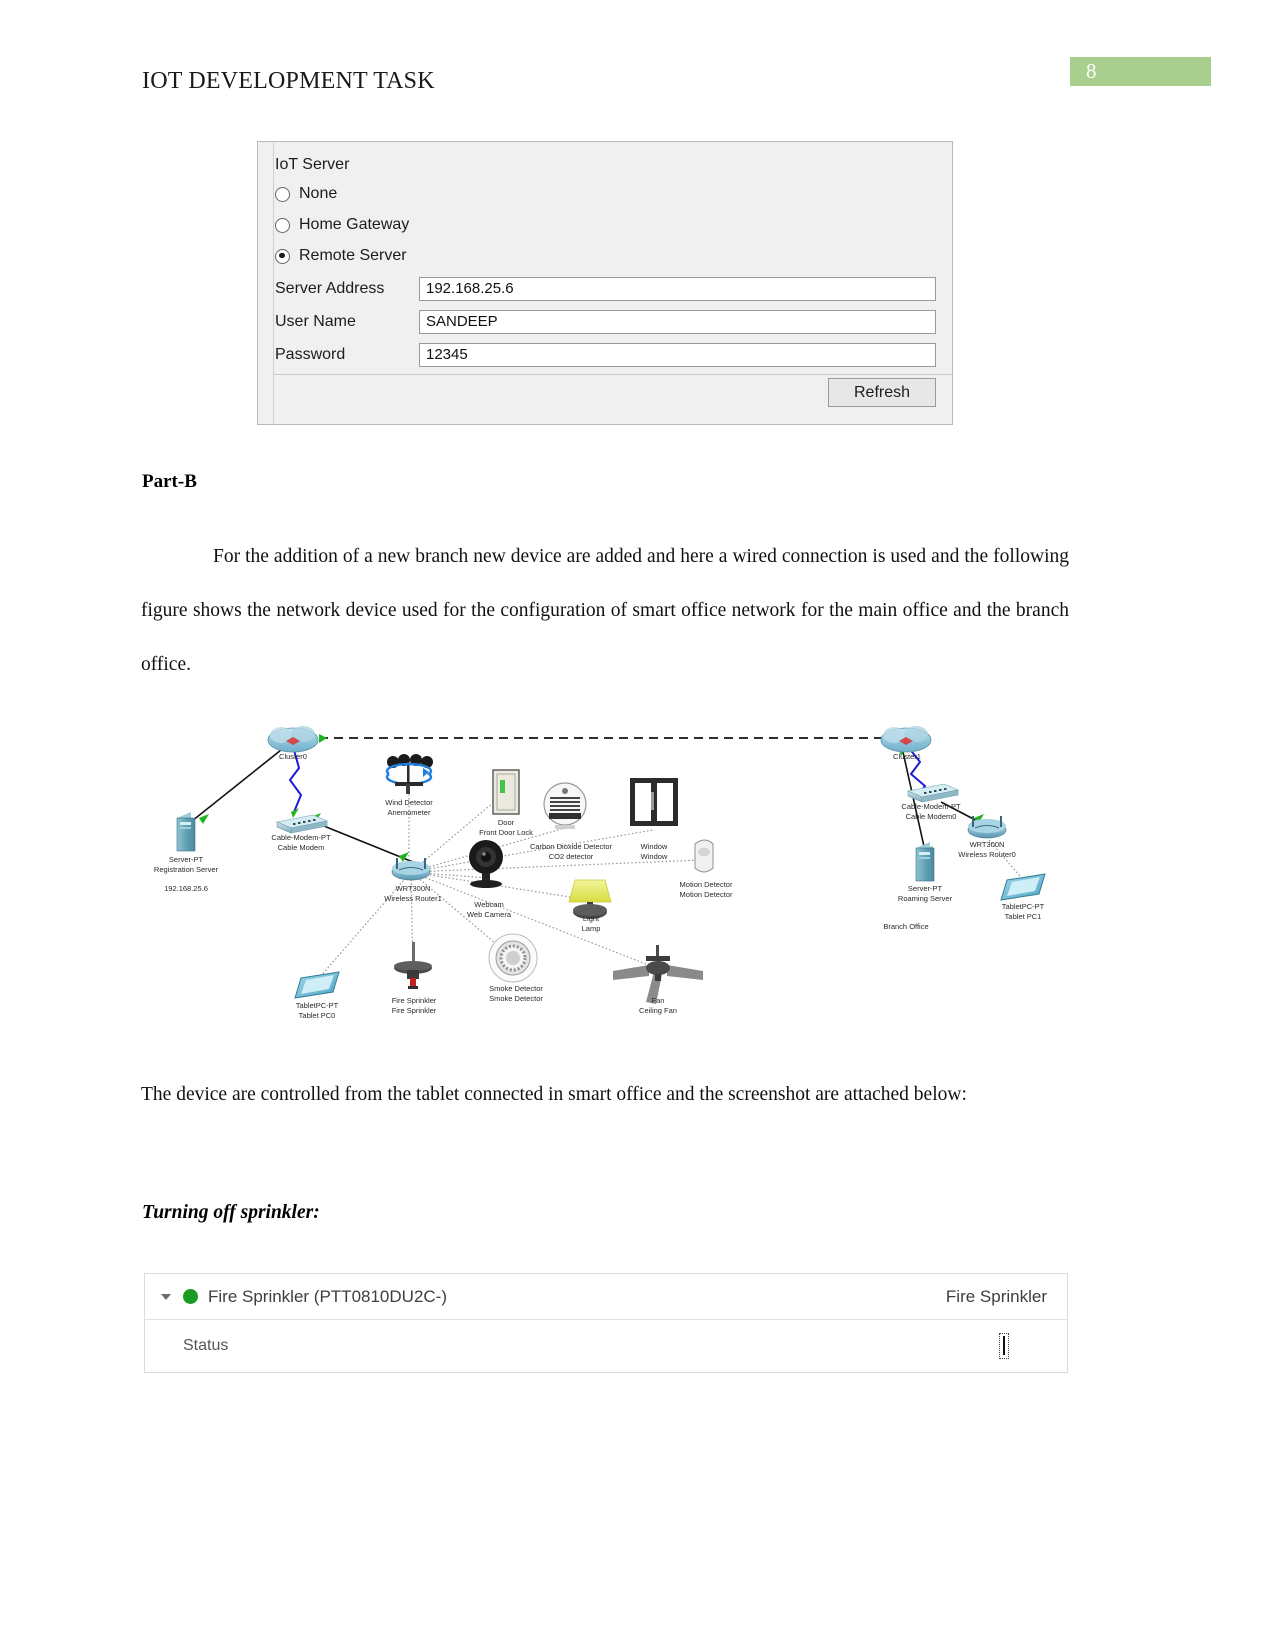 The image size is (1275, 1651). What do you see at coordinates (677, 289) in the screenshot?
I see `server-address-input: 192.168.25.6` at bounding box center [677, 289].